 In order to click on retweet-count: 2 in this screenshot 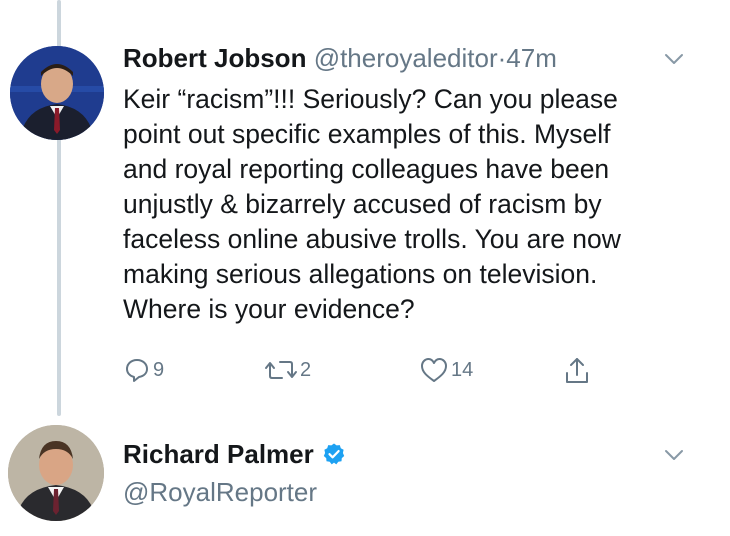, I will do `click(306, 369)`.